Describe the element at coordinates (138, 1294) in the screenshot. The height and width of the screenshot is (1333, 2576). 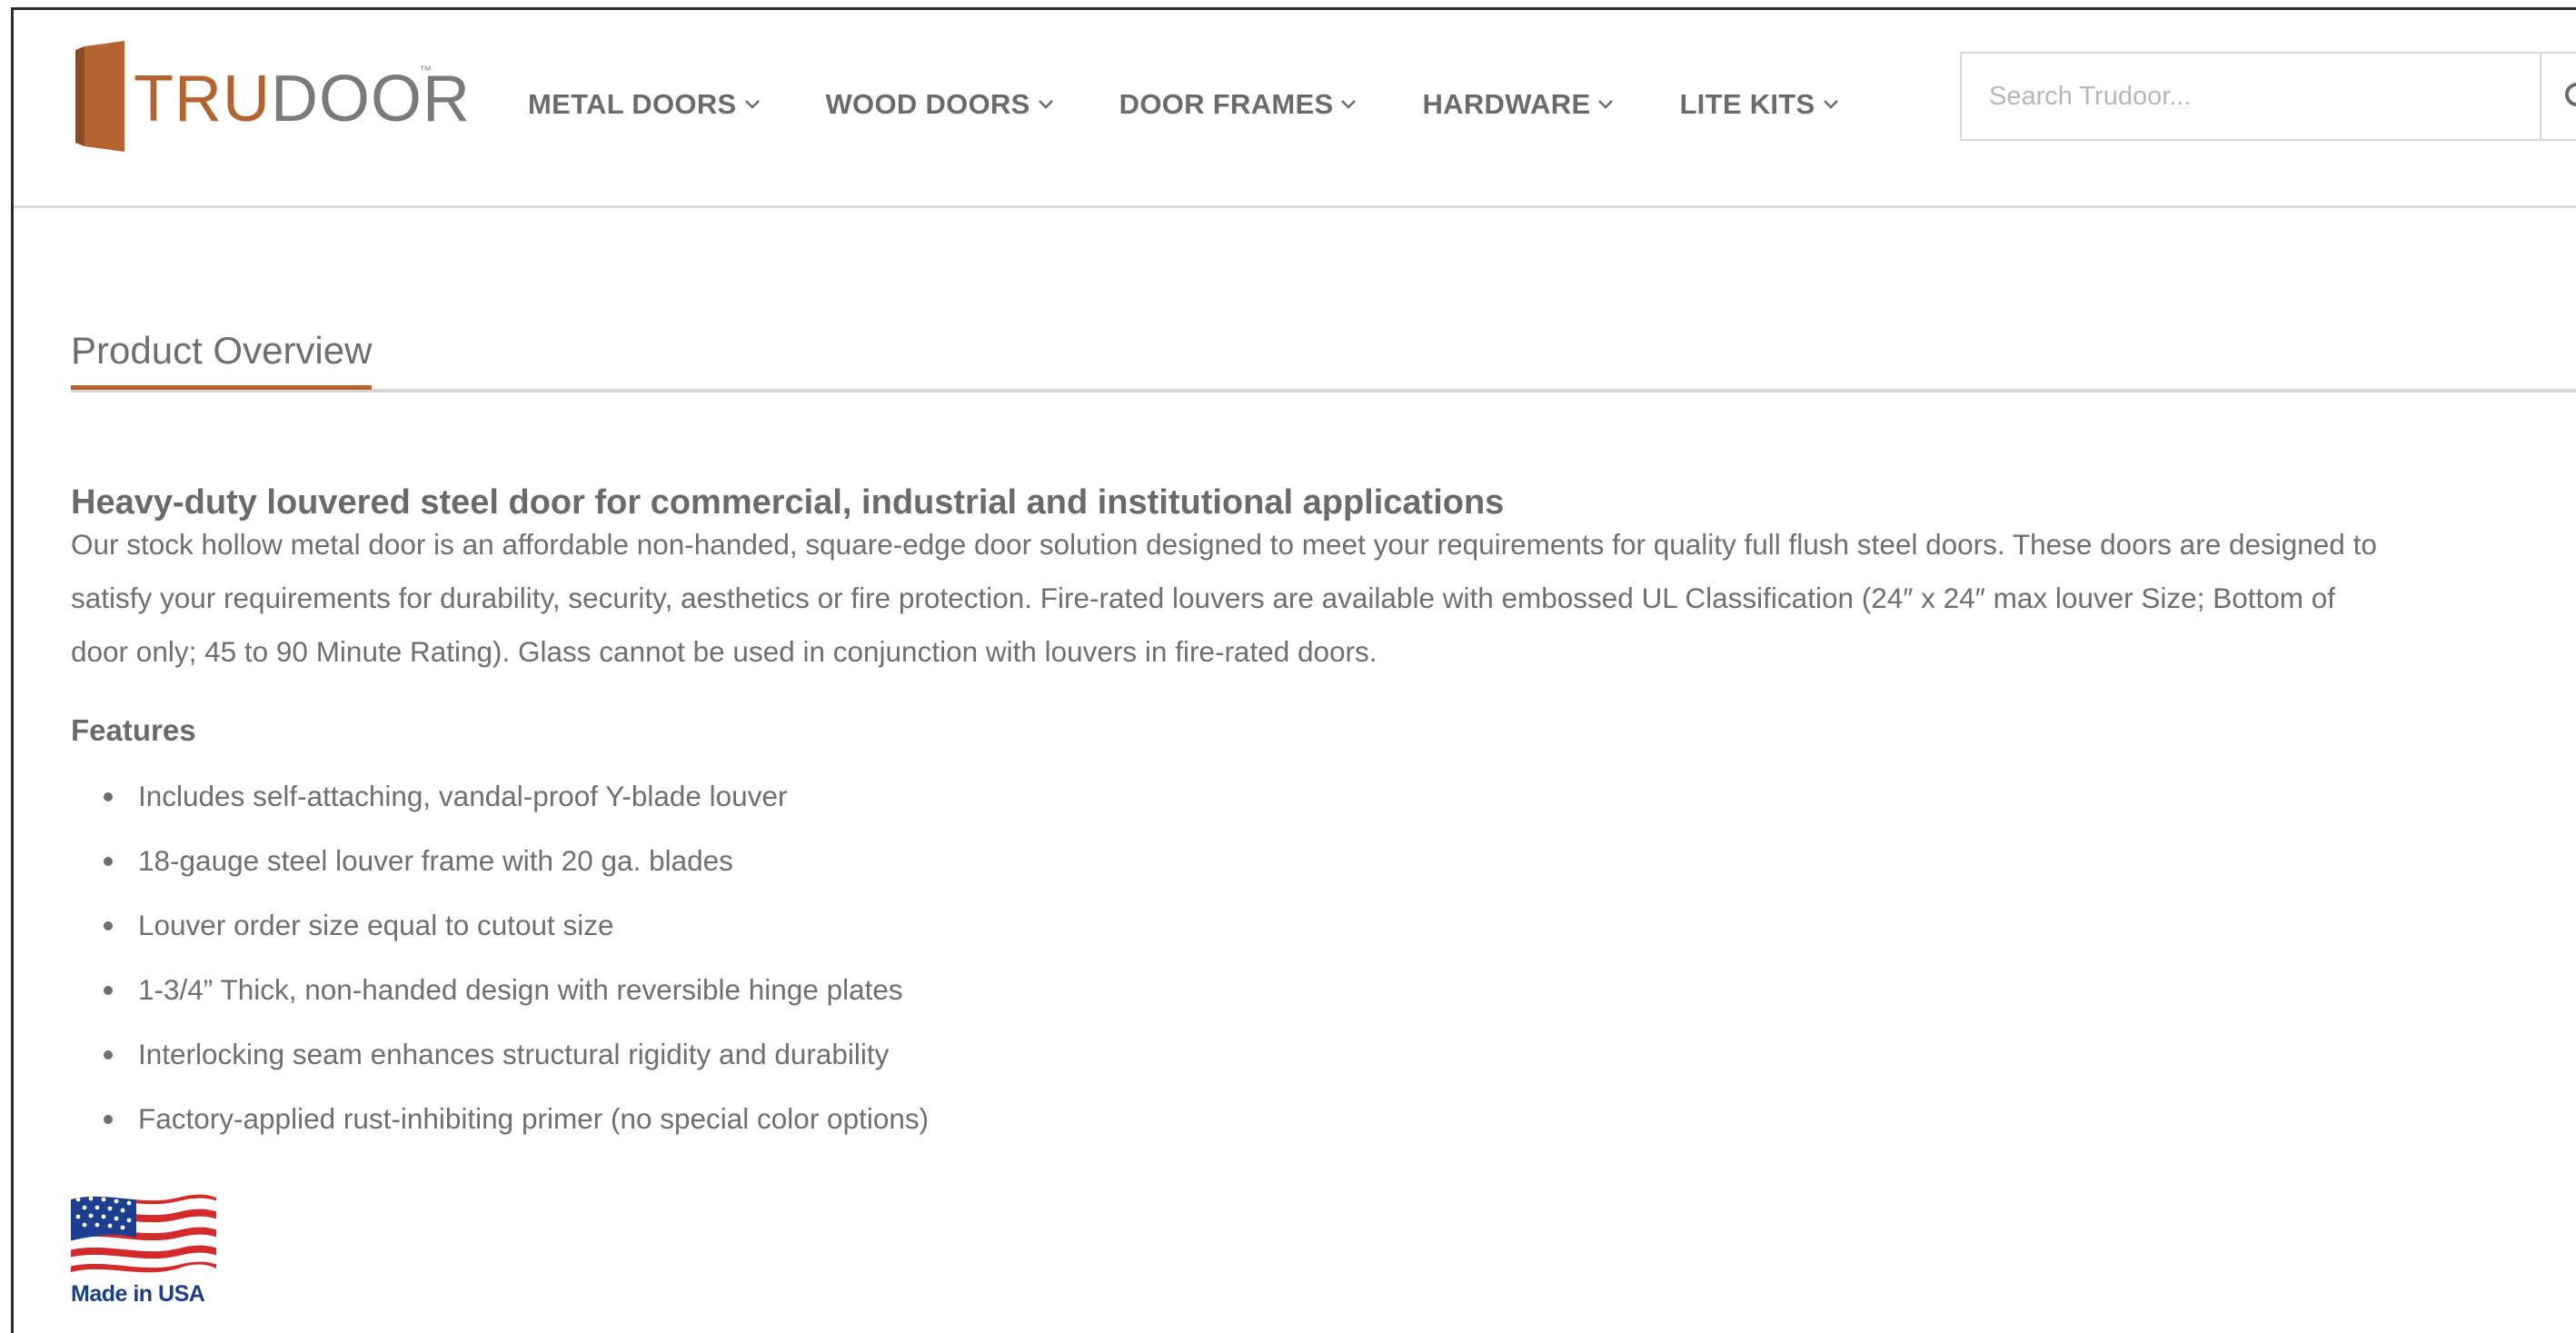
I see `badge-caption: Made in USA` at that location.